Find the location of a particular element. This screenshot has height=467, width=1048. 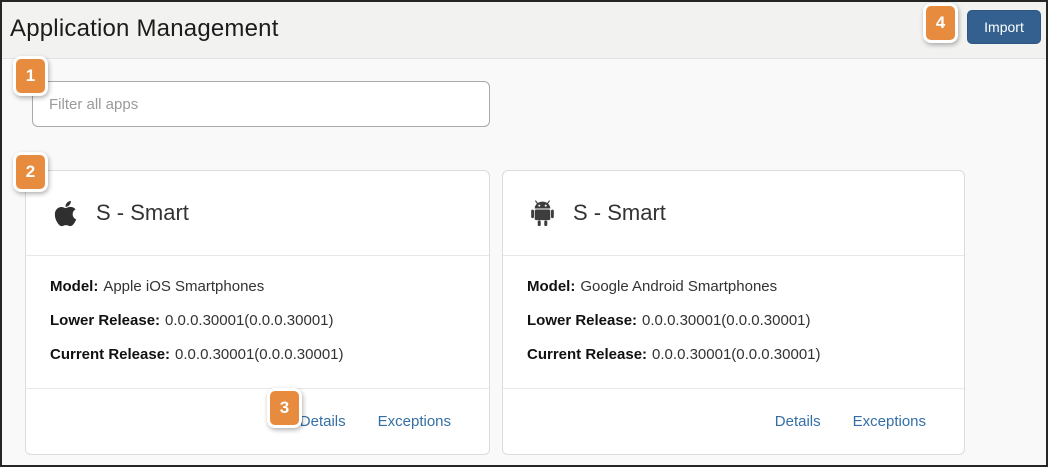

callout-badge-1: 1 is located at coordinates (30, 76).